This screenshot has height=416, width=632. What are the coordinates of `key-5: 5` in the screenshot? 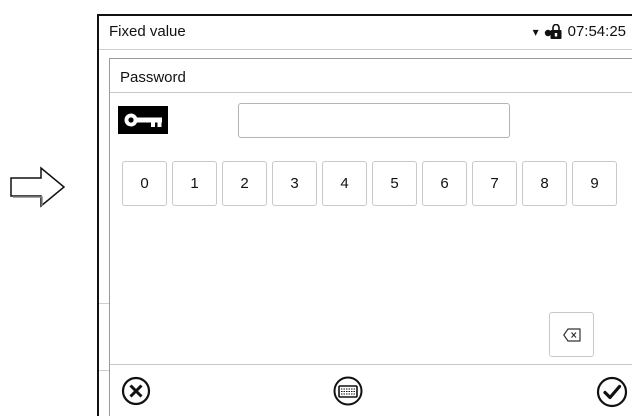 It's located at (394, 183).